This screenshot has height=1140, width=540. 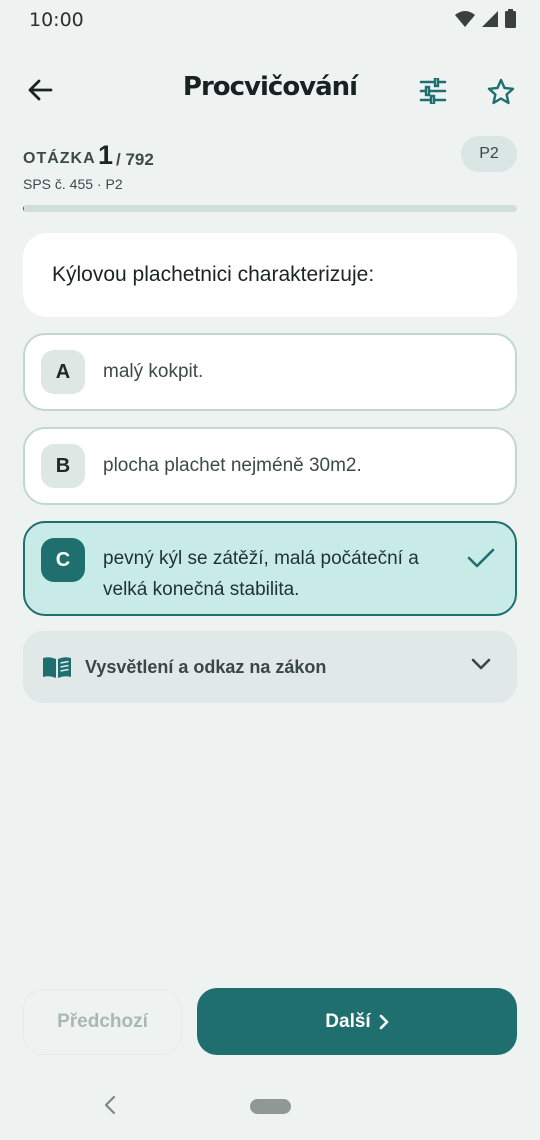 I want to click on wifi-icon, so click(x=465, y=18).